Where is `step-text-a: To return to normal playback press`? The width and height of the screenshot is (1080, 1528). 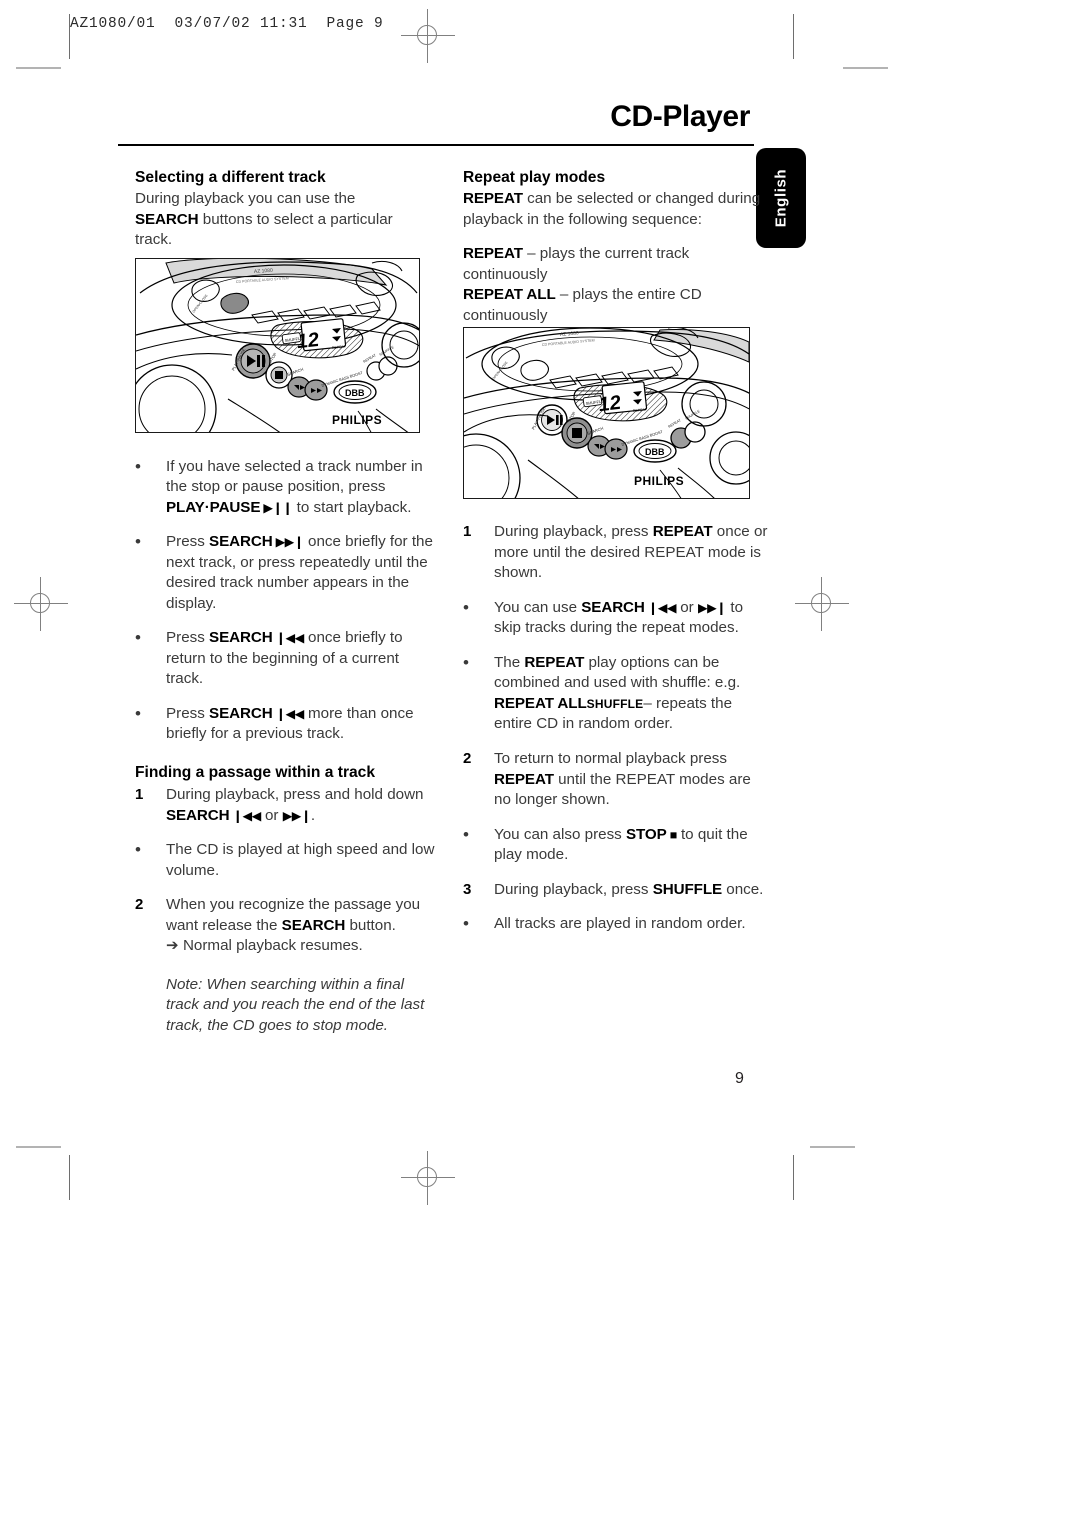
step-text-a: To return to normal playback press is located at coordinates (610, 758).